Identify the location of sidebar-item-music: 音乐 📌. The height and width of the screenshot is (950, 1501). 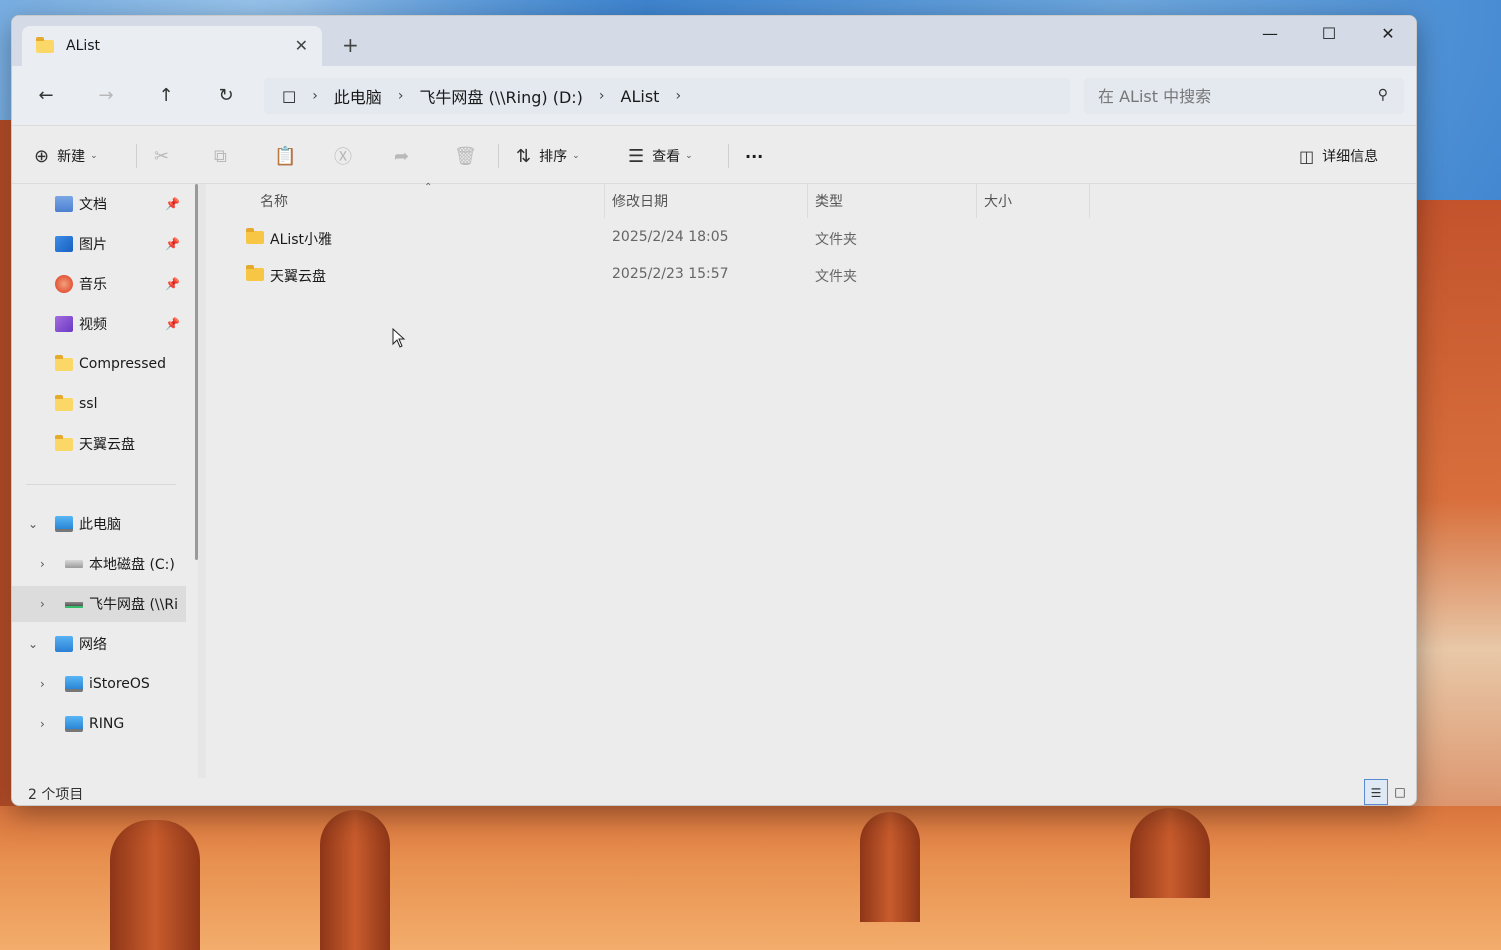
(99, 284).